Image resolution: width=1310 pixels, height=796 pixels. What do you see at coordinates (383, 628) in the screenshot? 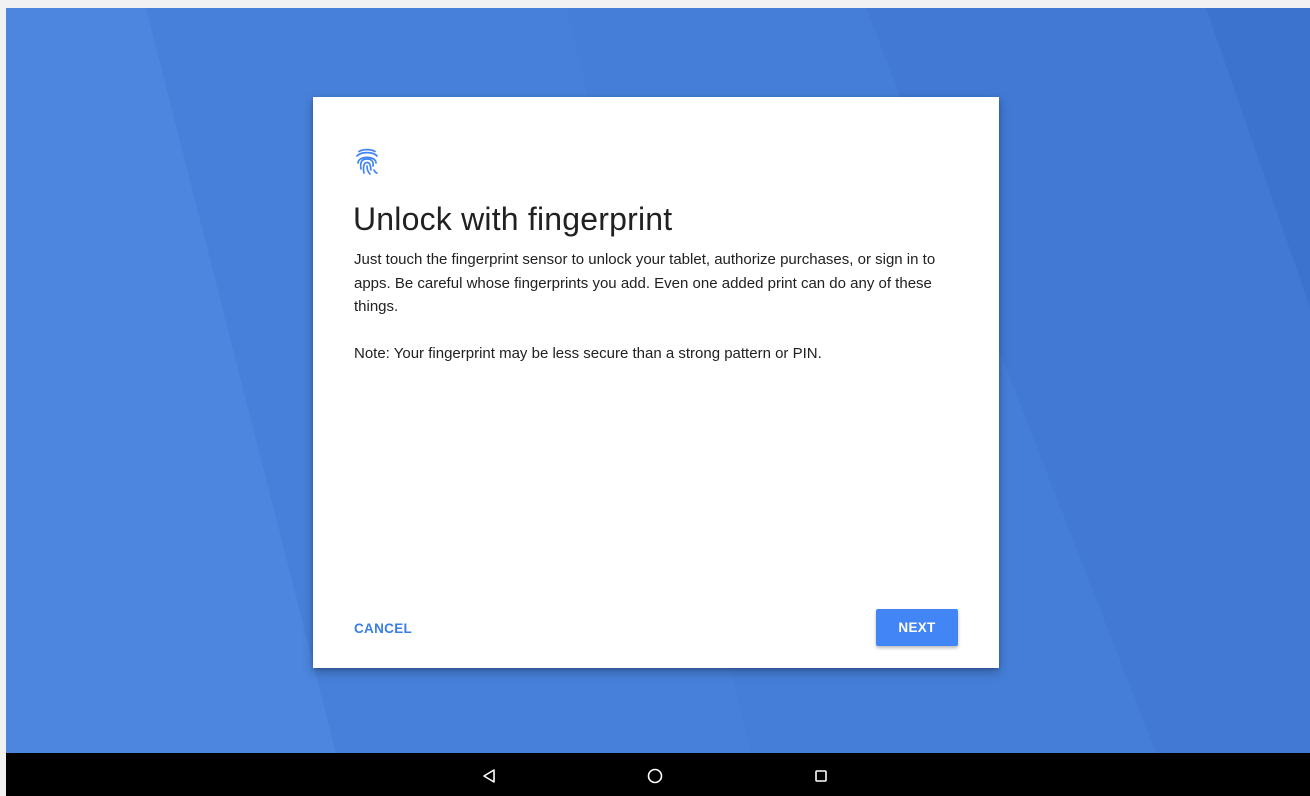
I see `cancel-button: CANCEL` at bounding box center [383, 628].